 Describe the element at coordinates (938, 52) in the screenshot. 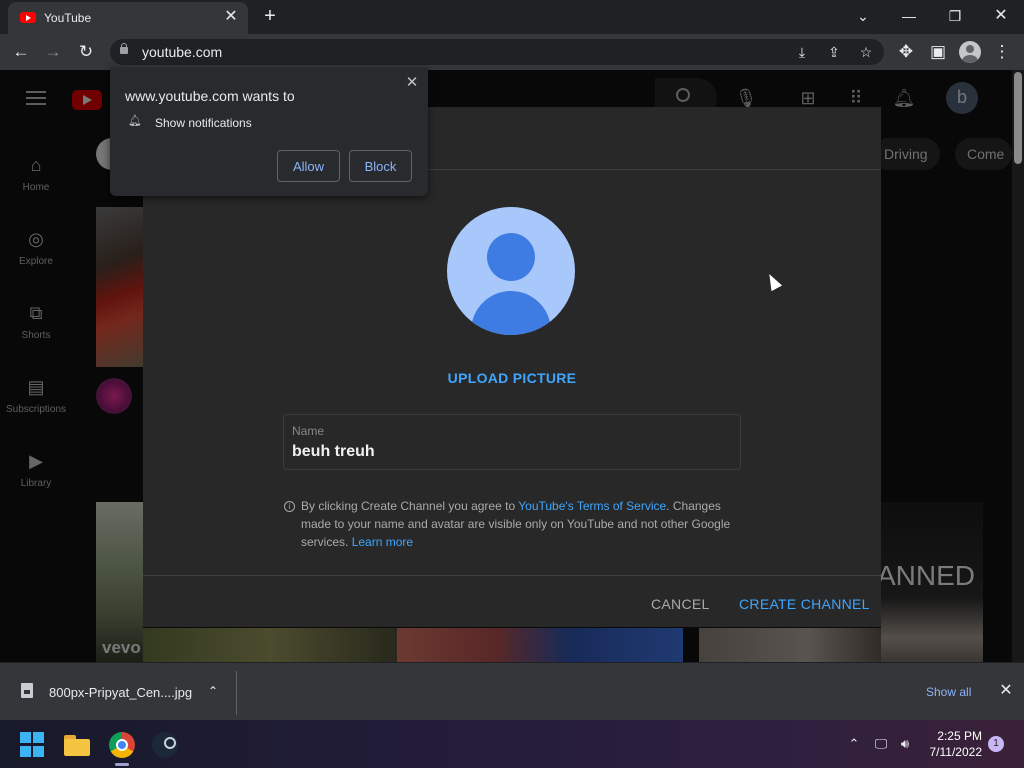

I see `side-panel-icon: ▣` at that location.